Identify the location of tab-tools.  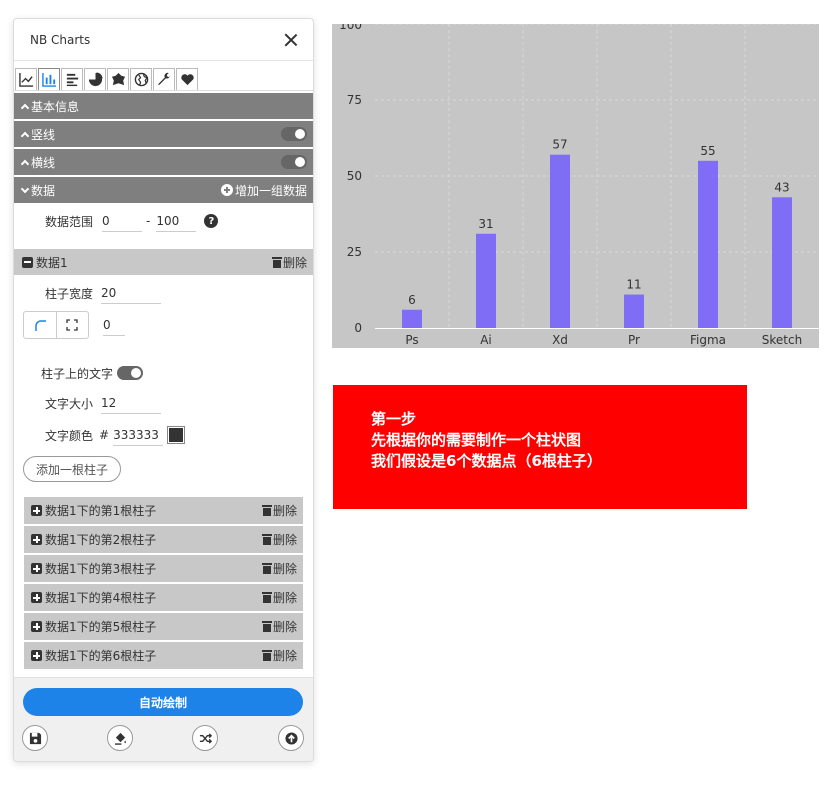
(164, 79).